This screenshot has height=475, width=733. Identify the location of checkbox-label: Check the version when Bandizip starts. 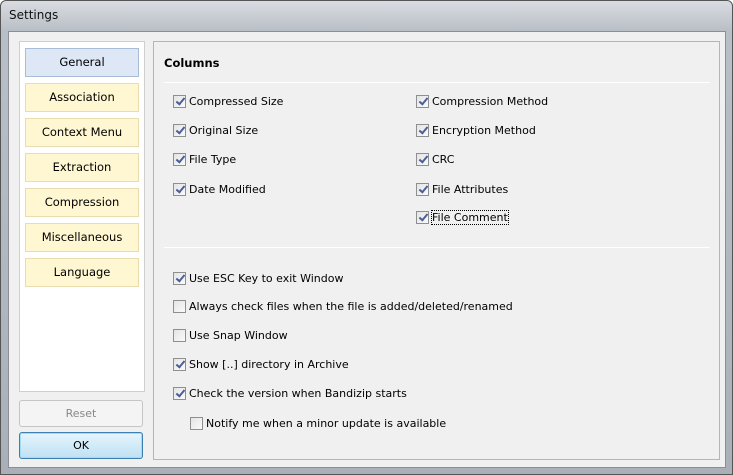
(298, 393).